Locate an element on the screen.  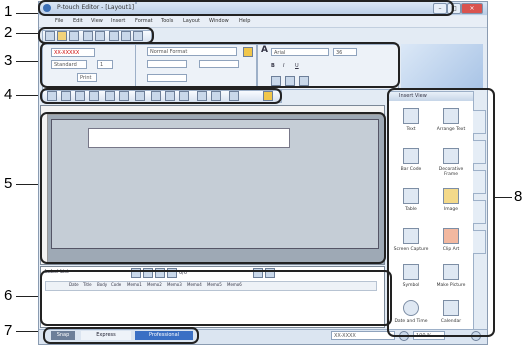
close-button: × is located at coordinates (472, 8).